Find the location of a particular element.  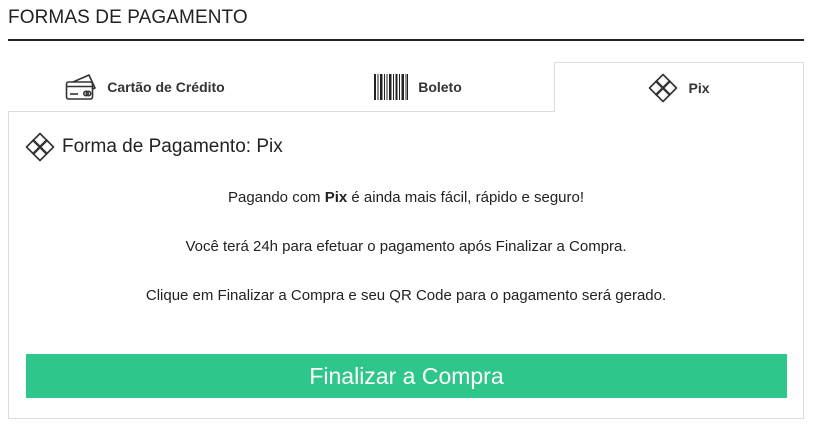

info-text-bold: Pix is located at coordinates (336, 197).